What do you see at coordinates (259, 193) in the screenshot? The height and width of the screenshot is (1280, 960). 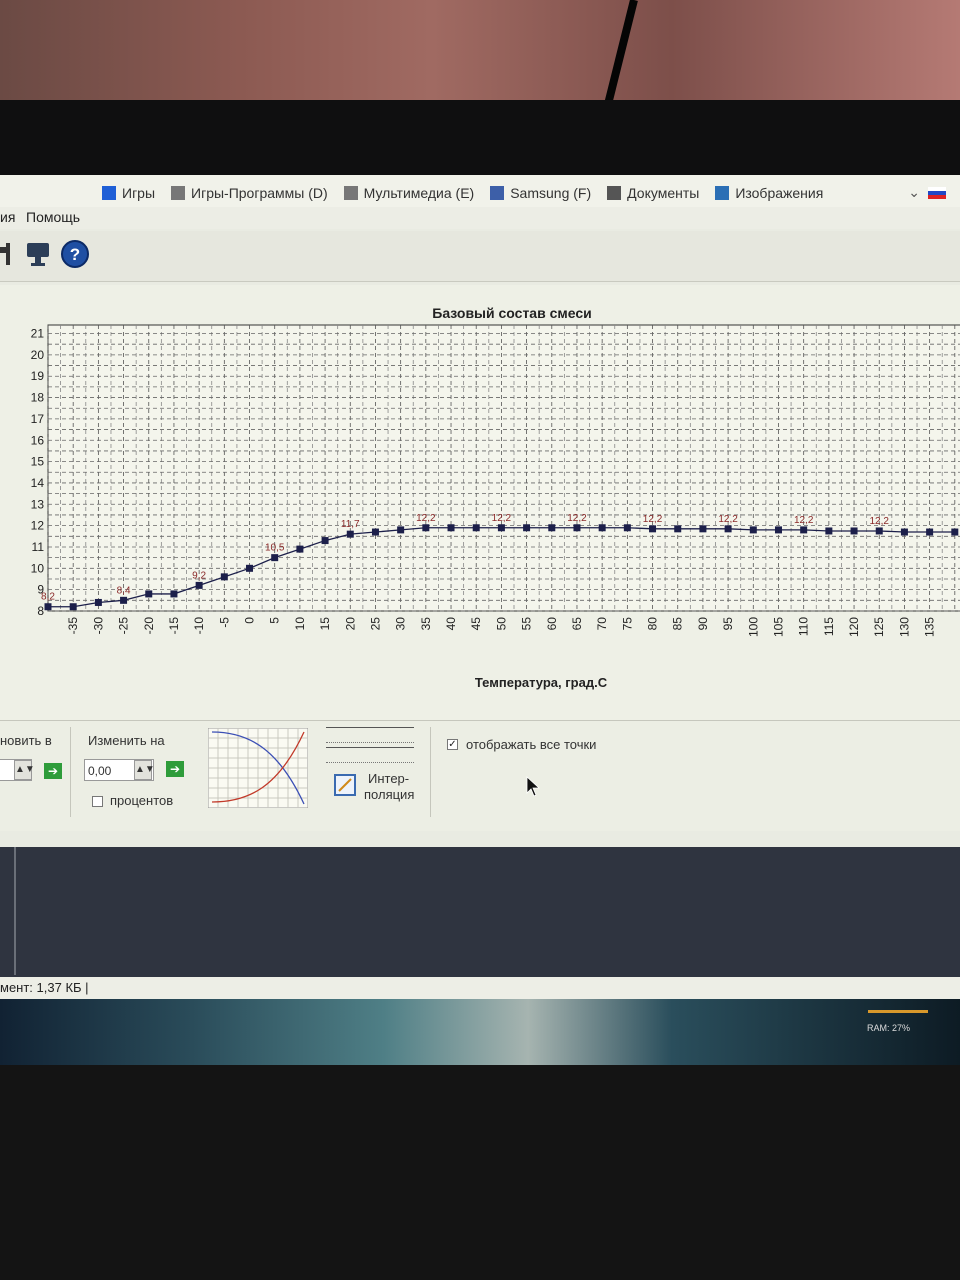 I see `bookmark-label: Игры-Программы (D)` at bounding box center [259, 193].